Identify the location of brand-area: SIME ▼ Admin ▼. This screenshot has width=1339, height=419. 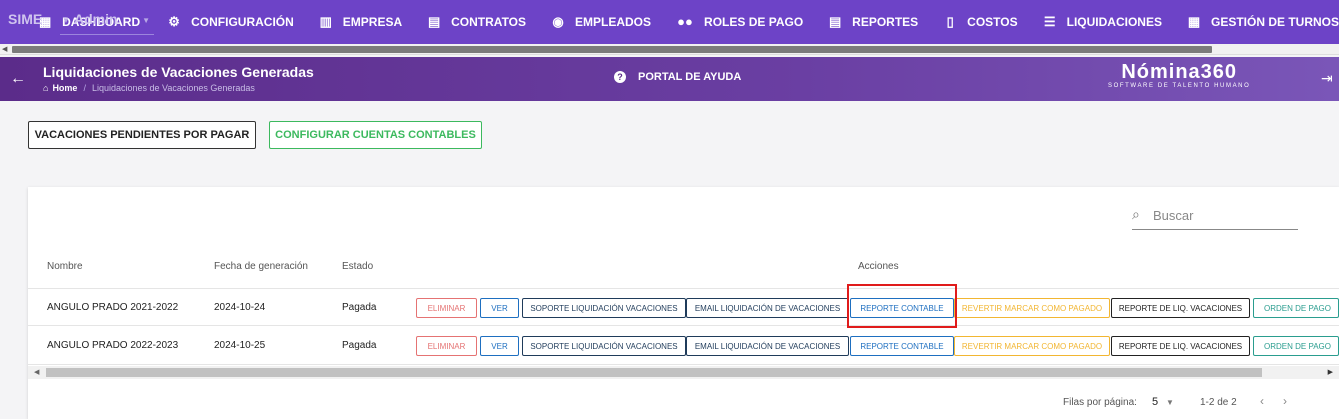
(77, 22).